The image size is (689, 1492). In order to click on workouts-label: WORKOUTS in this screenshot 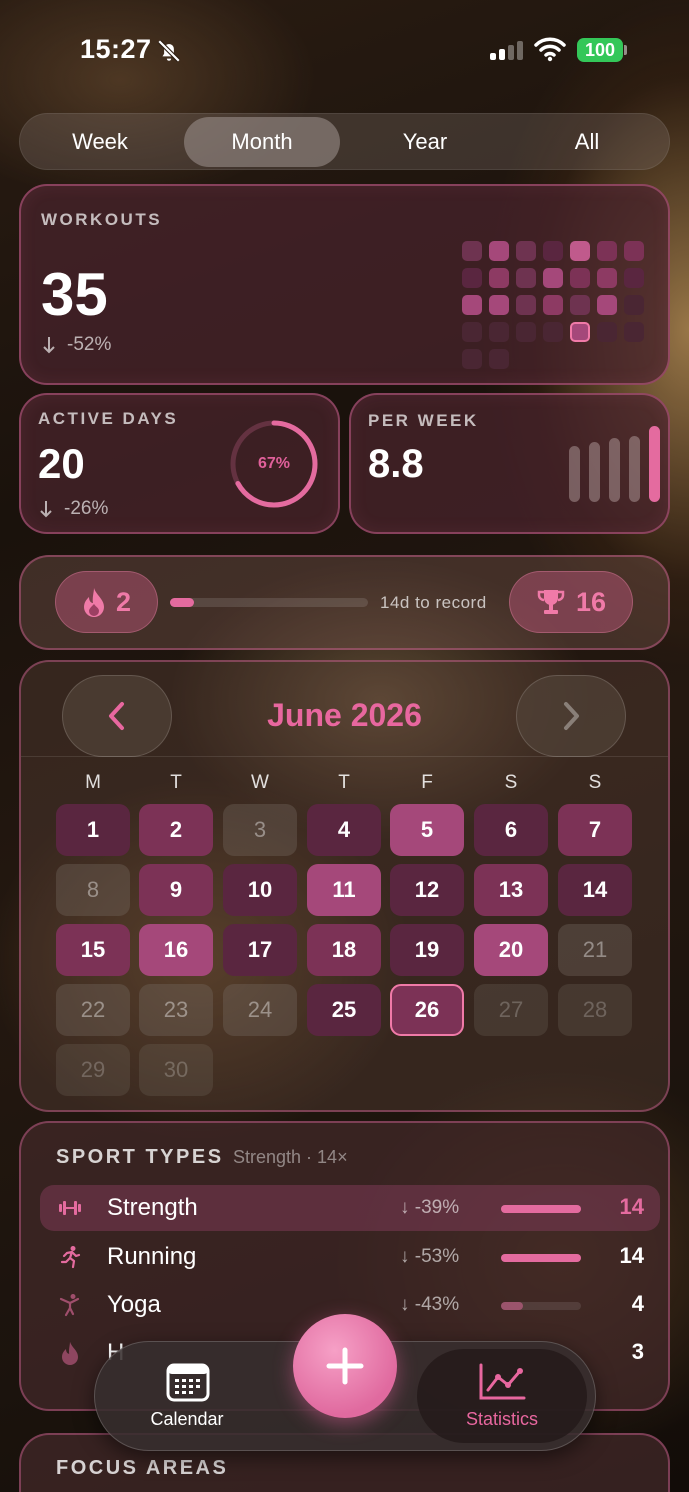, I will do `click(102, 219)`.